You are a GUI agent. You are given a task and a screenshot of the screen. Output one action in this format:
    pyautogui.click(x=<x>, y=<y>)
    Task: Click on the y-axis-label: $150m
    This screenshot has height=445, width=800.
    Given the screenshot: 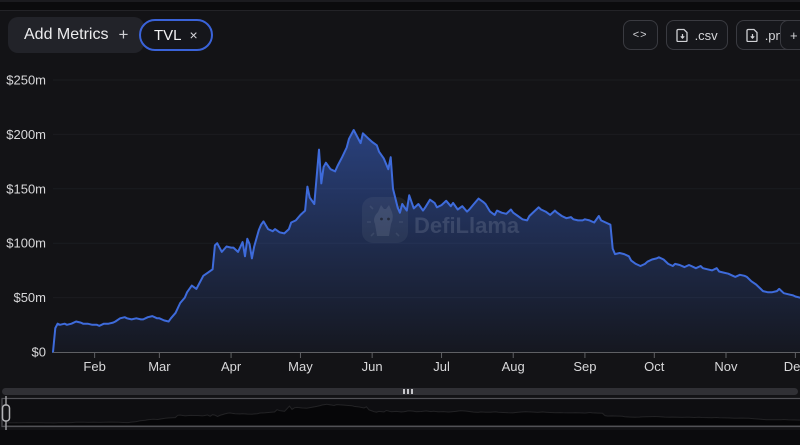 What is the action you would take?
    pyautogui.click(x=26, y=188)
    